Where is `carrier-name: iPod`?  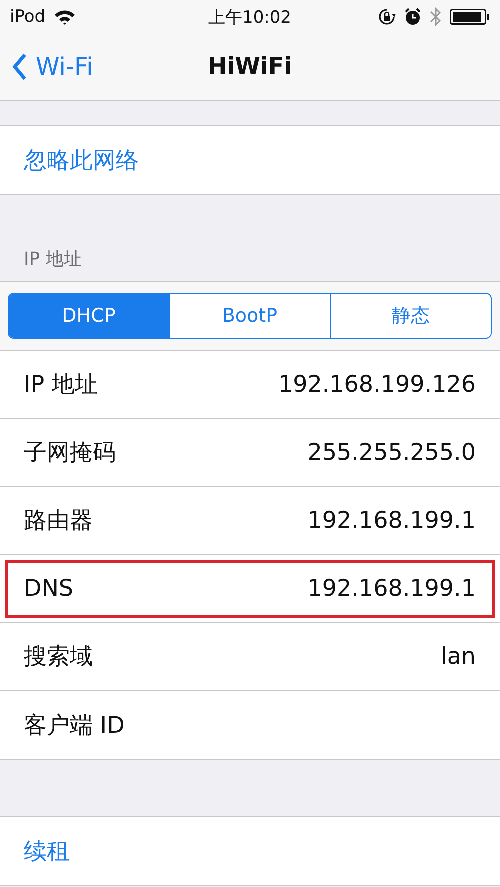
carrier-name: iPod is located at coordinates (28, 17).